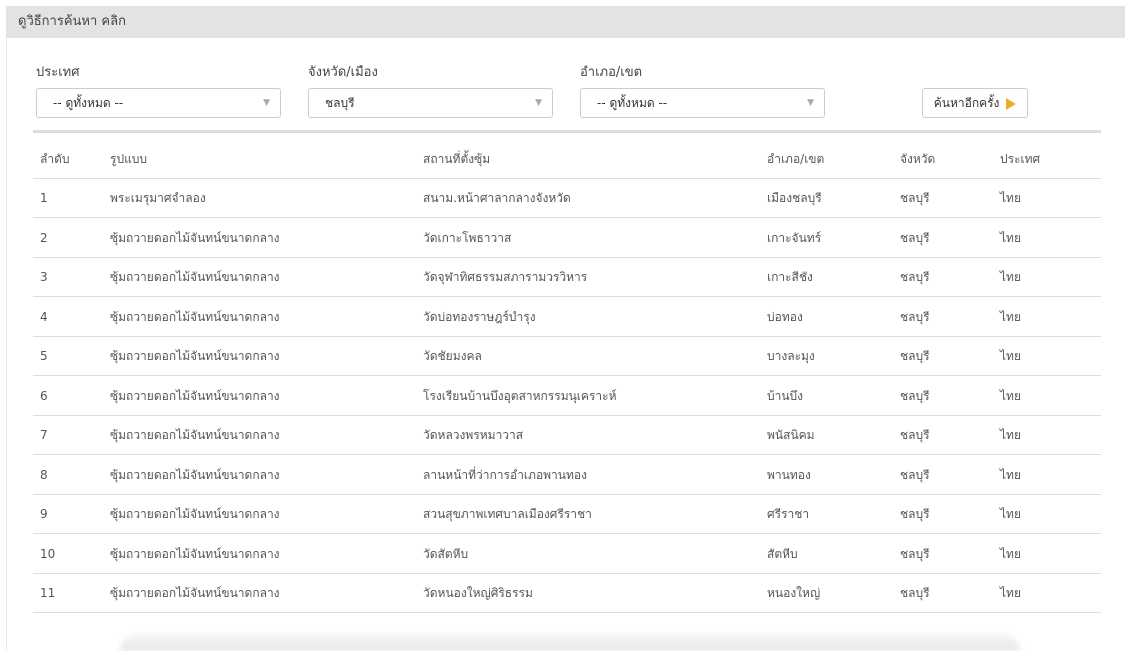  I want to click on cell-no: 5, so click(44, 356).